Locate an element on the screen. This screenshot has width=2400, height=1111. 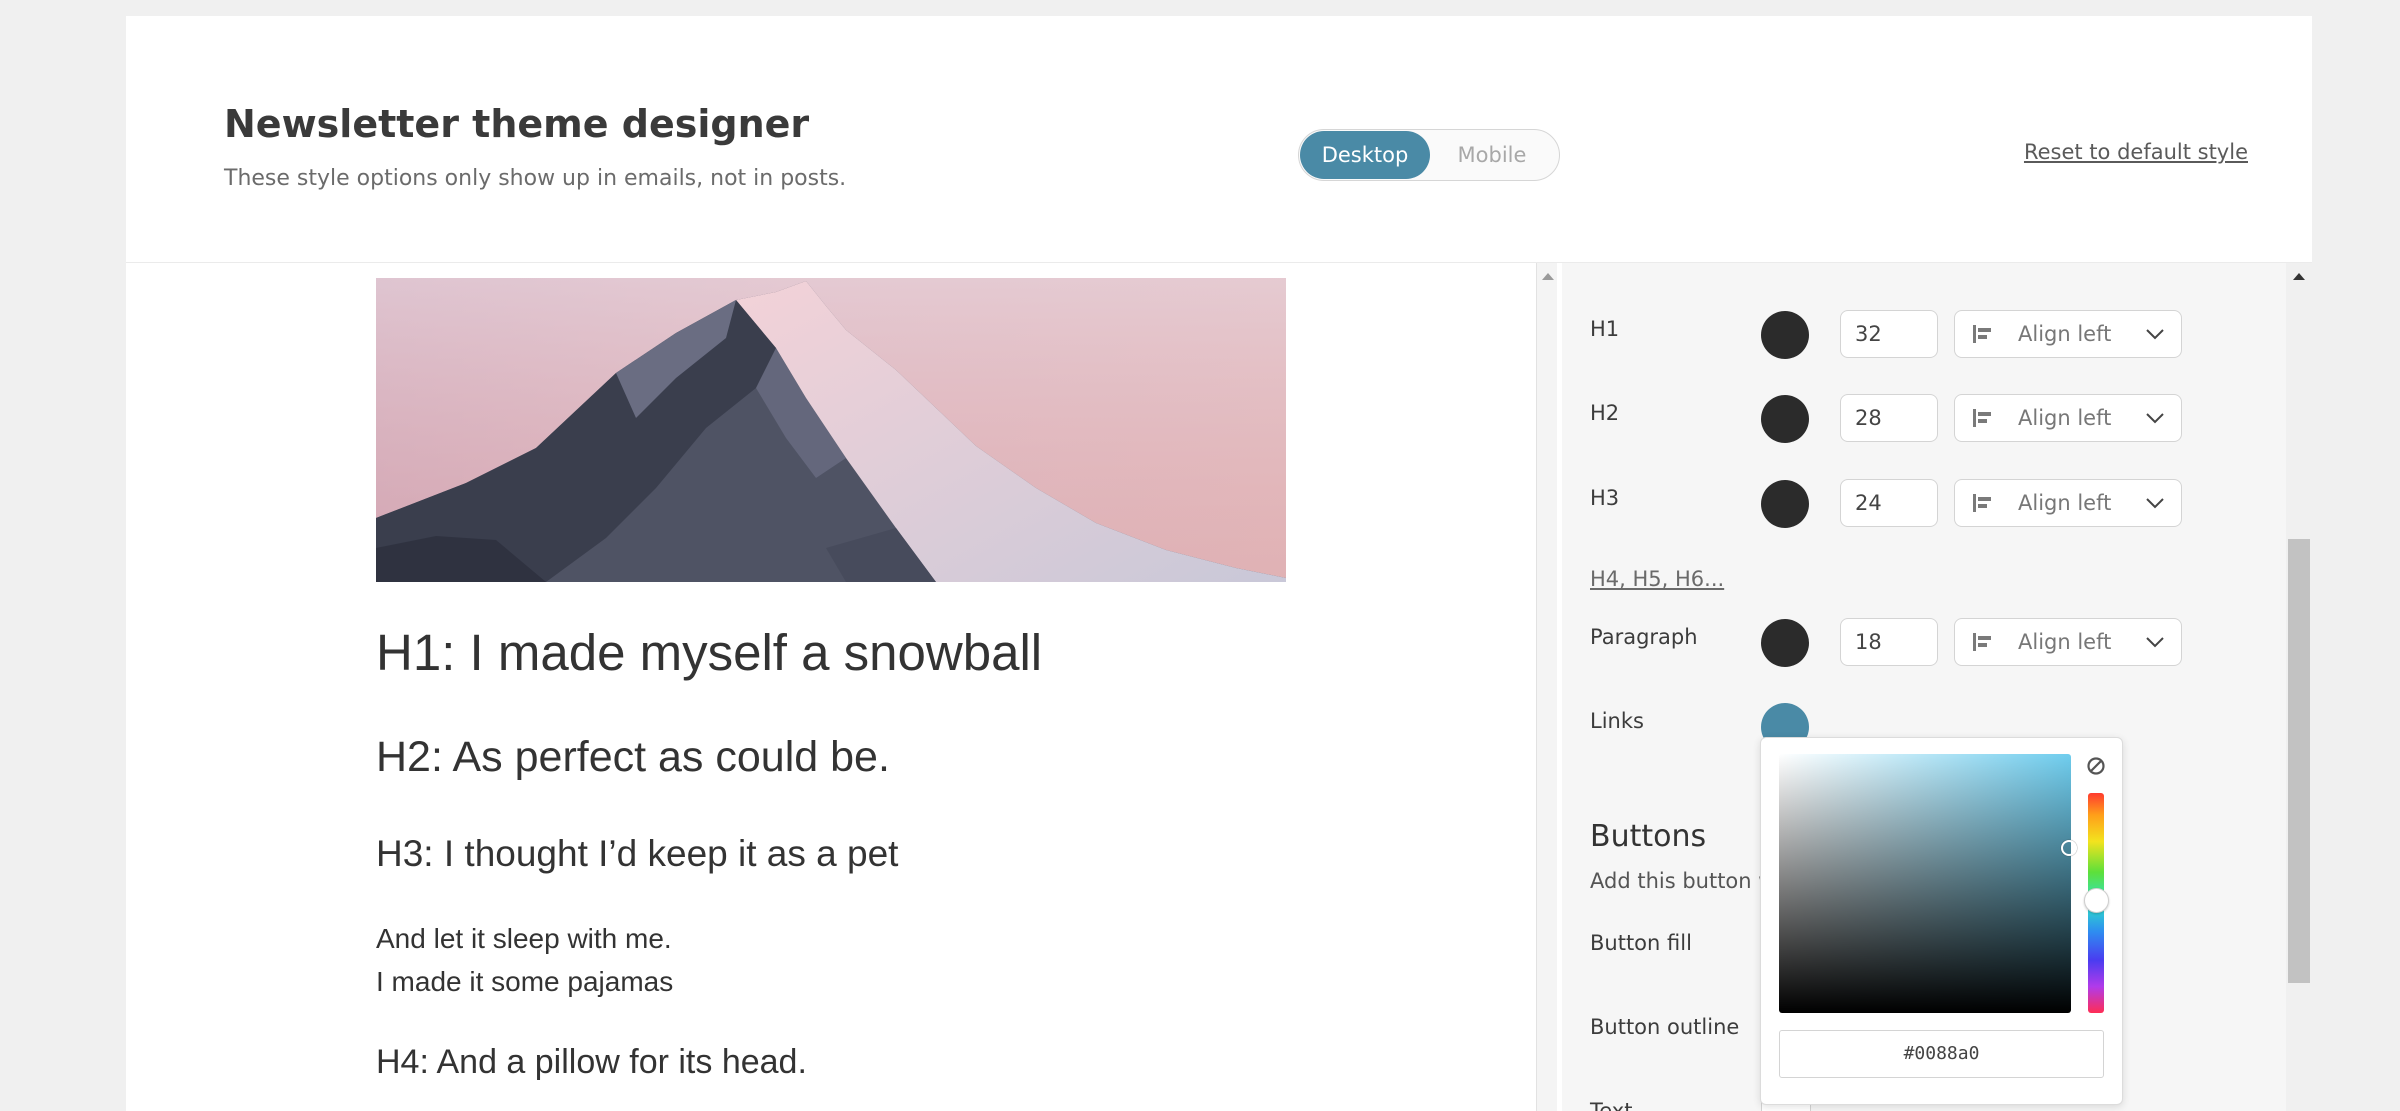
paragraph-color-swatch is located at coordinates (1785, 643).